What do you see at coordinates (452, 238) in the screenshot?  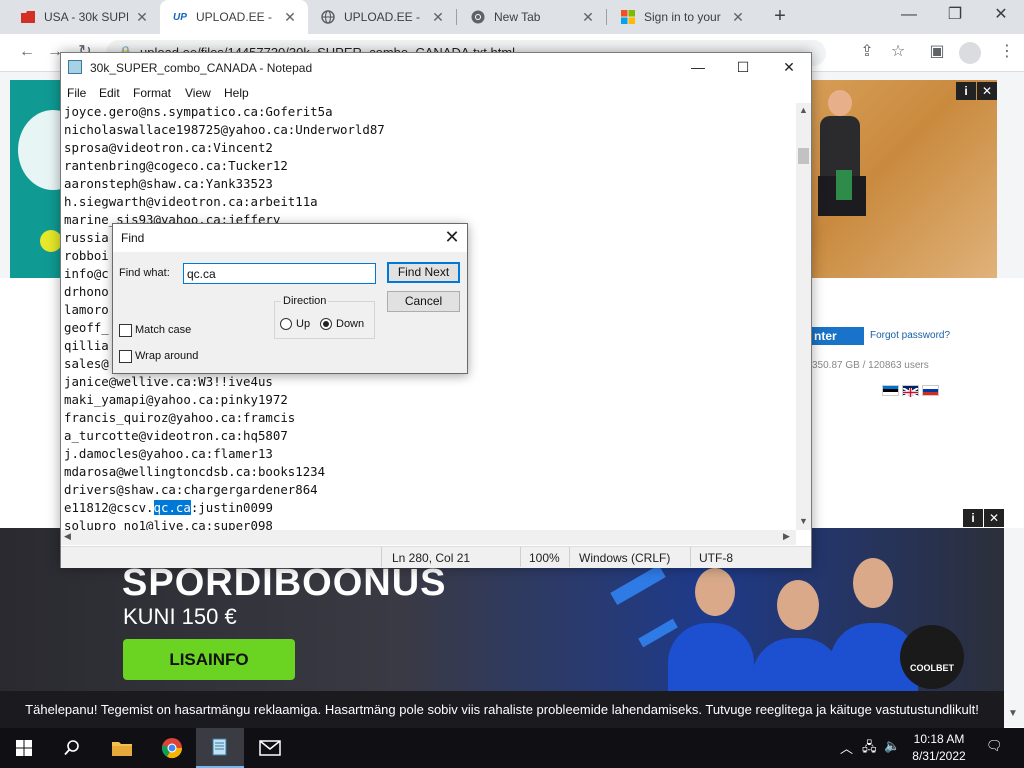 I see `find-dialog-close-icon: ✕` at bounding box center [452, 238].